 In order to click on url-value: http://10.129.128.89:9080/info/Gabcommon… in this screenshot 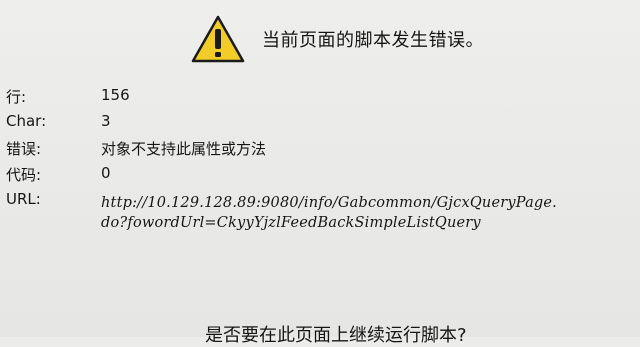, I will do `click(329, 213)`.